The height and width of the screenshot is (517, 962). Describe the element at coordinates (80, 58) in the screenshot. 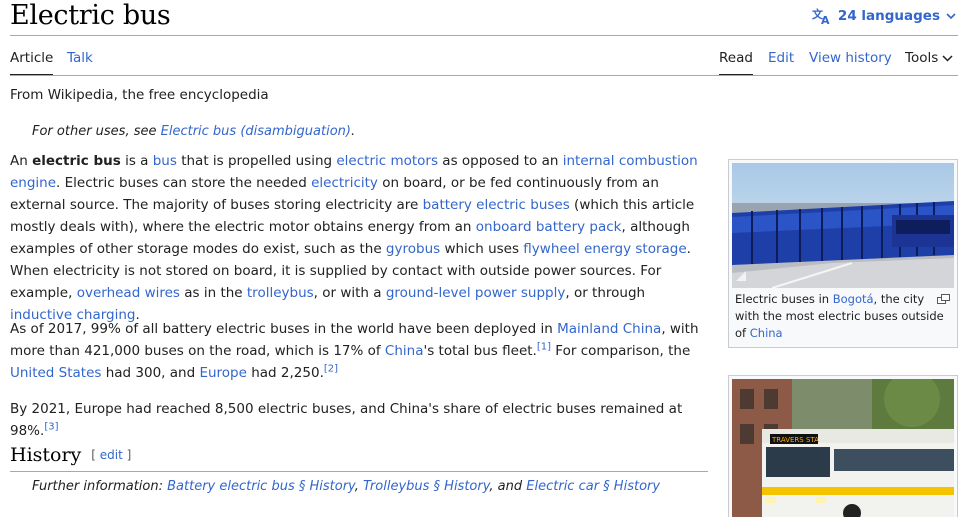

I see `tab-talk: Talk` at that location.